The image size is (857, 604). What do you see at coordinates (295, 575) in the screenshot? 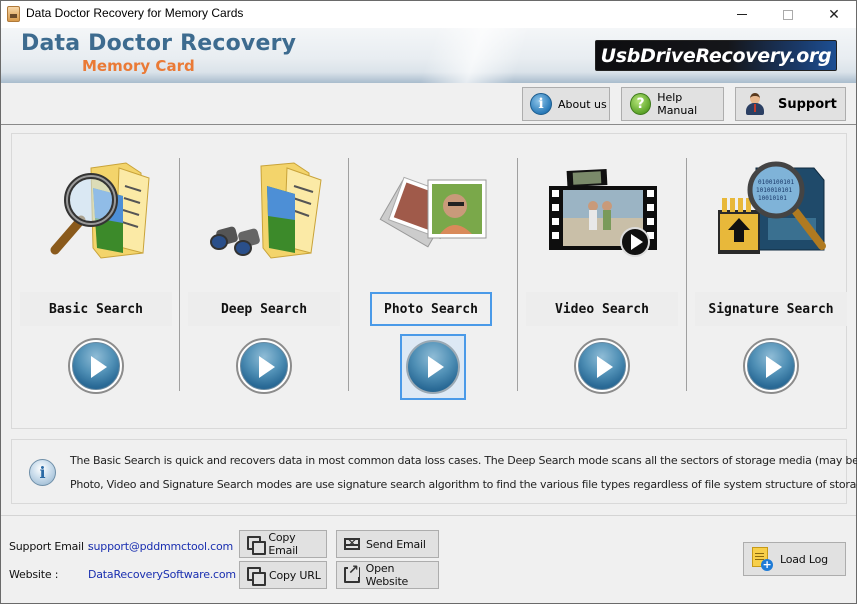
I see `copy-url-label: Copy URL` at bounding box center [295, 575].